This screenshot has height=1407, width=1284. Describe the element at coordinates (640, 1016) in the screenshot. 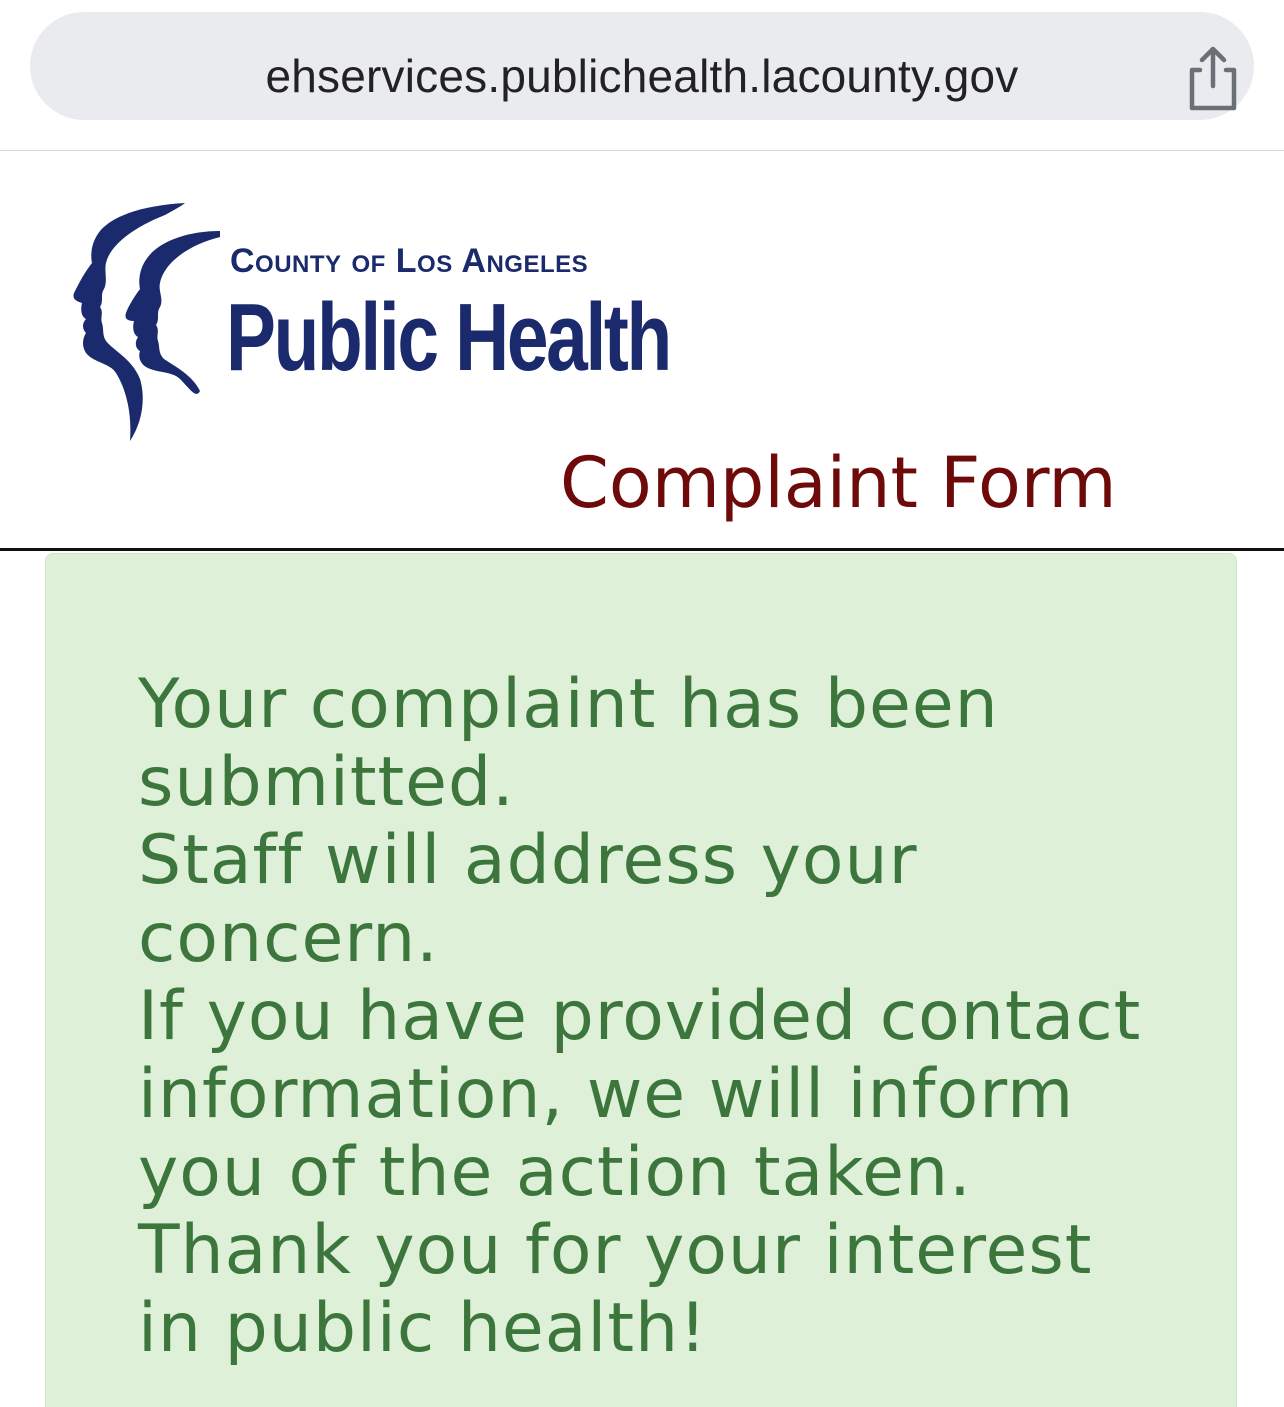

I see `message-line: If you have provided contact` at that location.